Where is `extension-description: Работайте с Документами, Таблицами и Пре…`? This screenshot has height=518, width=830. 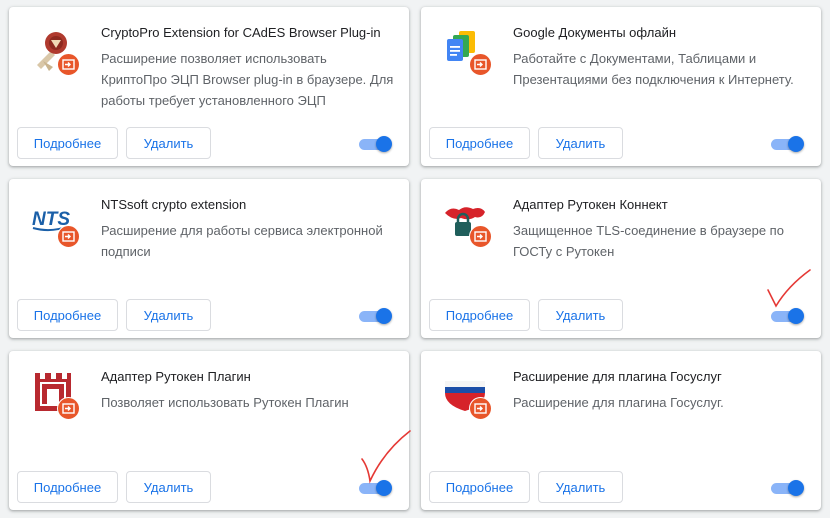
extension-description: Работайте с Документами, Таблицами и Пре… is located at coordinates (653, 69).